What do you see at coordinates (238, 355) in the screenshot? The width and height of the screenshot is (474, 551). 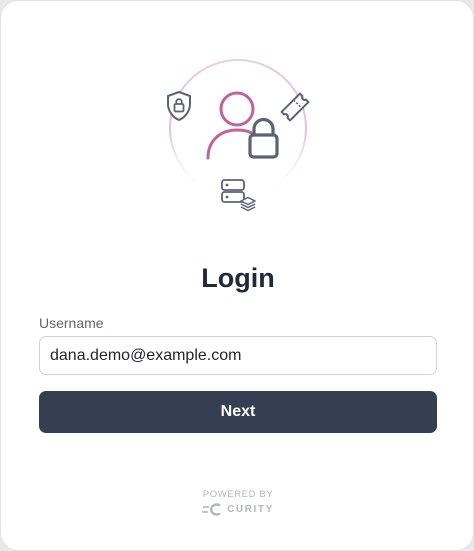 I see `username-input` at bounding box center [238, 355].